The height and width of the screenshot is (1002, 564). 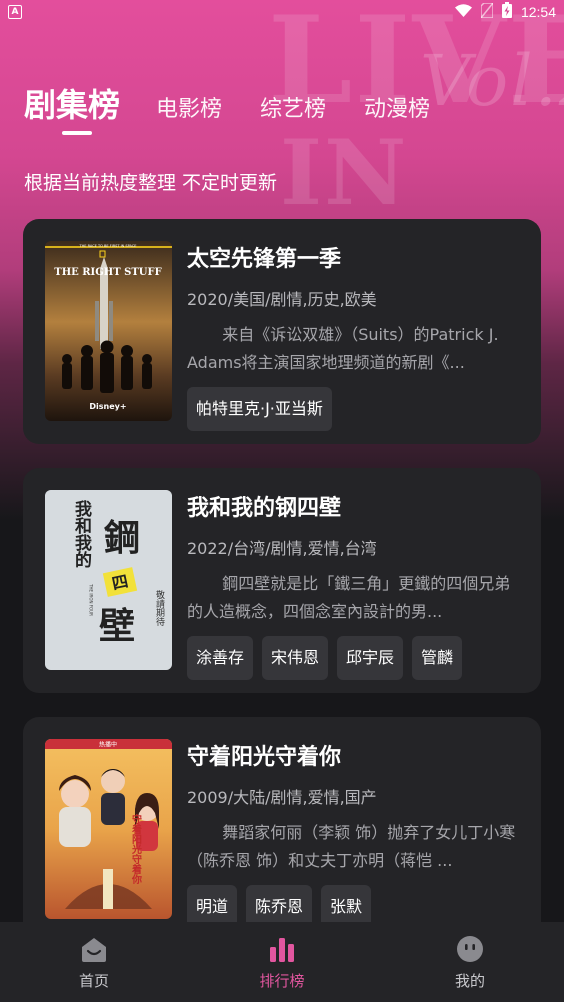 I want to click on status-bar: A 12:54, so click(x=282, y=12).